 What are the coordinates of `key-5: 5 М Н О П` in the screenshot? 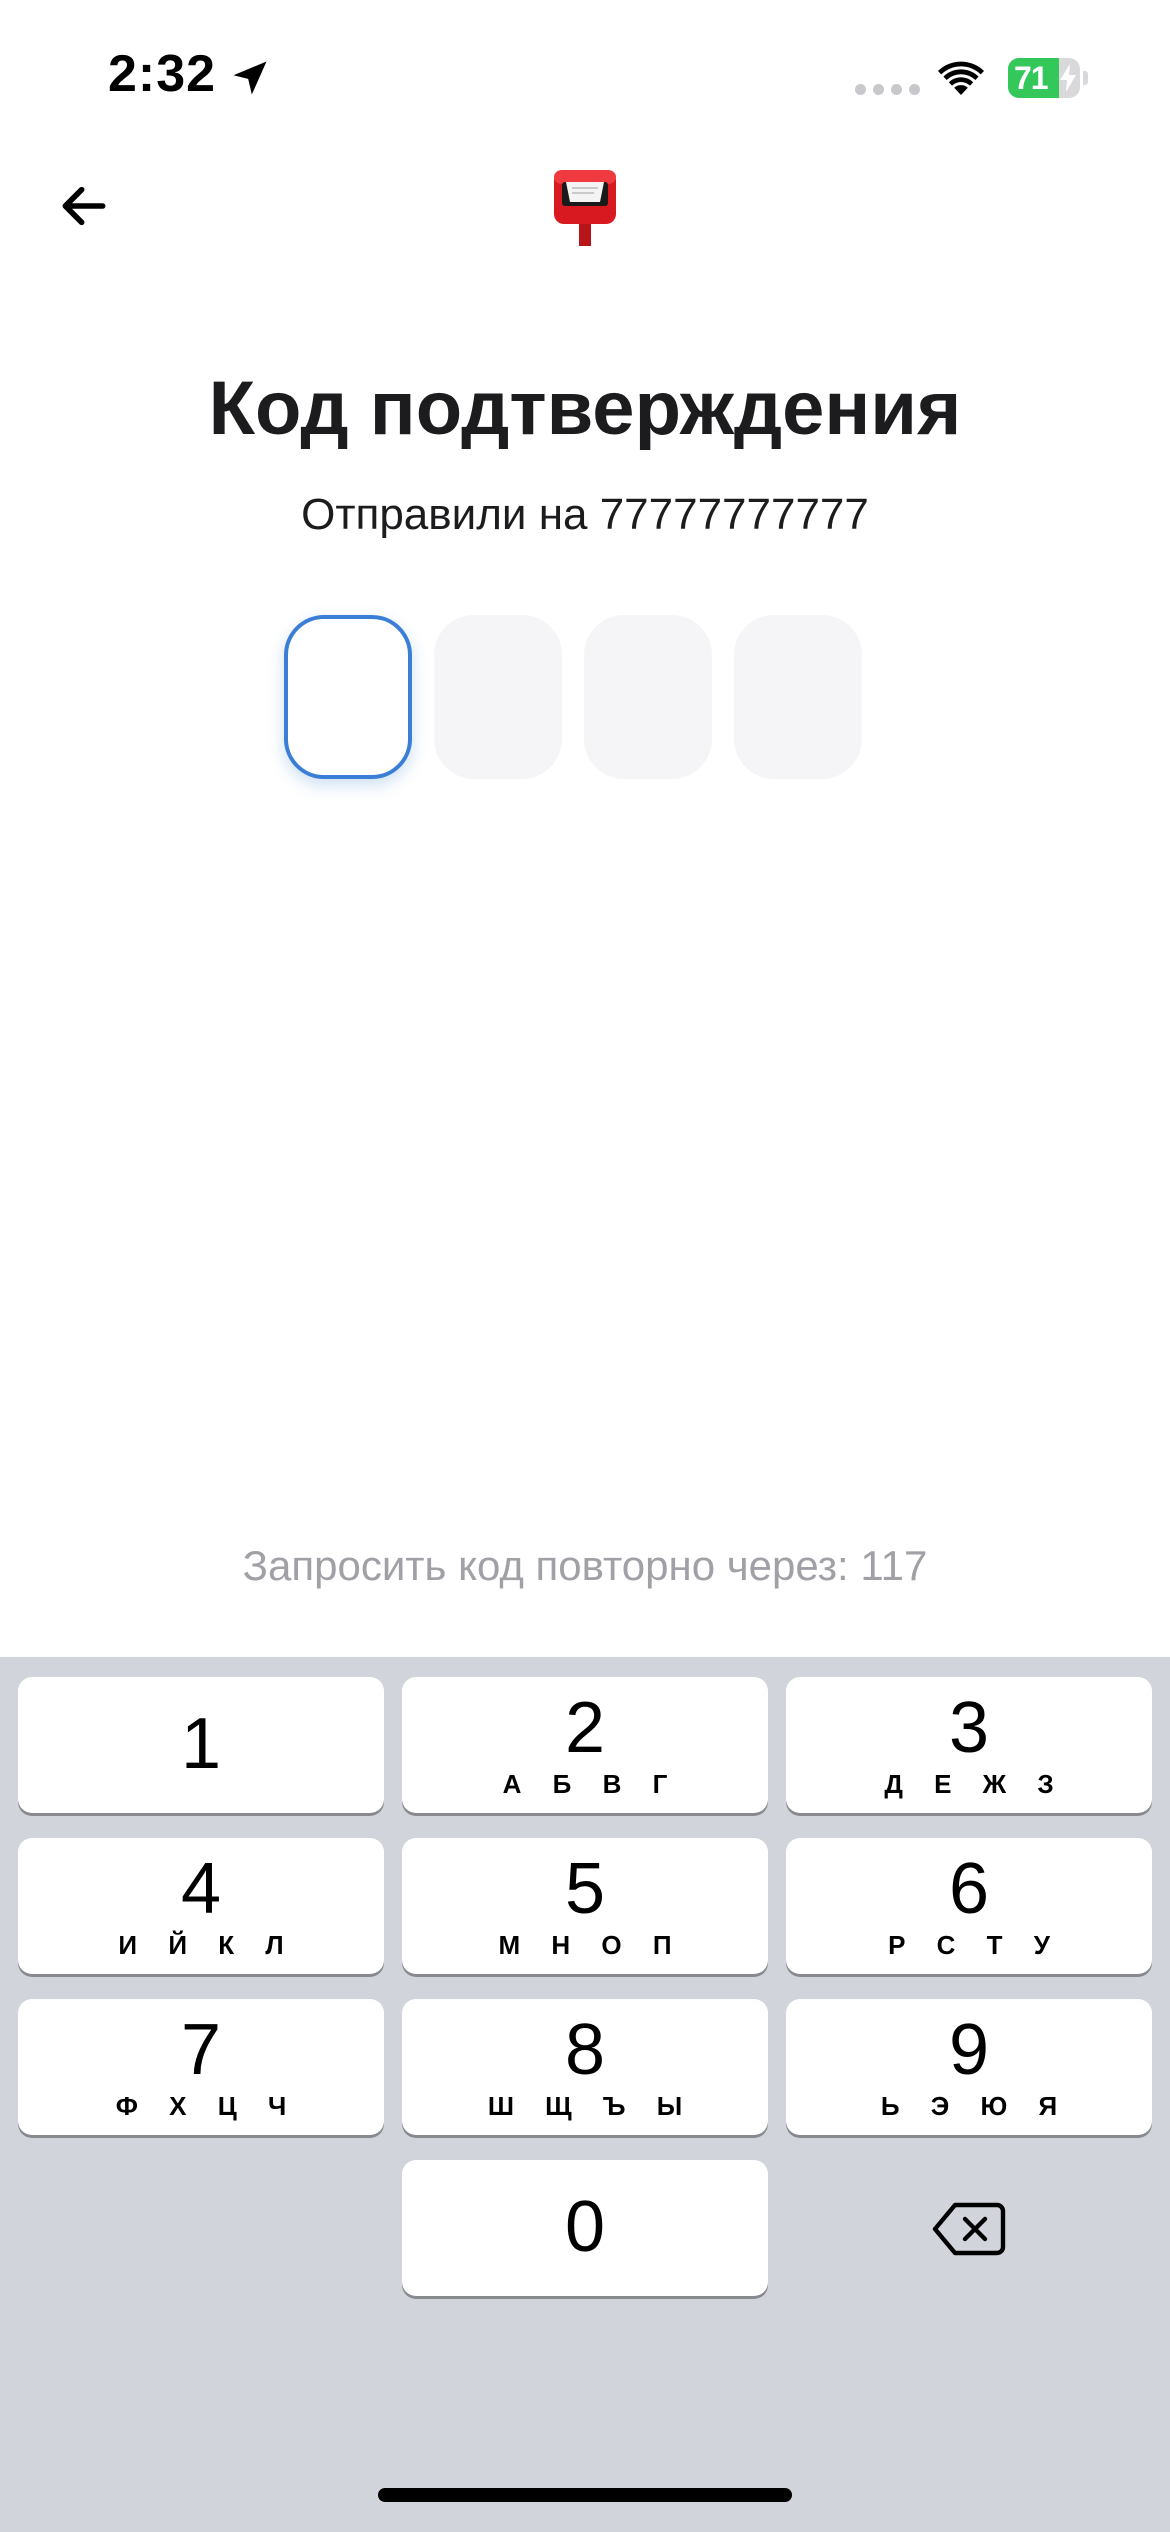 It's located at (585, 1906).